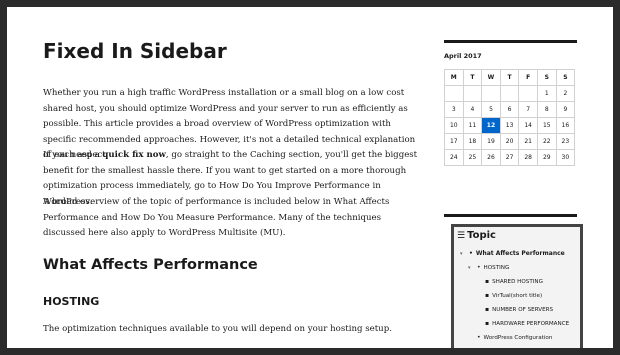  What do you see at coordinates (528, 157) in the screenshot?
I see `calendar-day: 28` at bounding box center [528, 157].